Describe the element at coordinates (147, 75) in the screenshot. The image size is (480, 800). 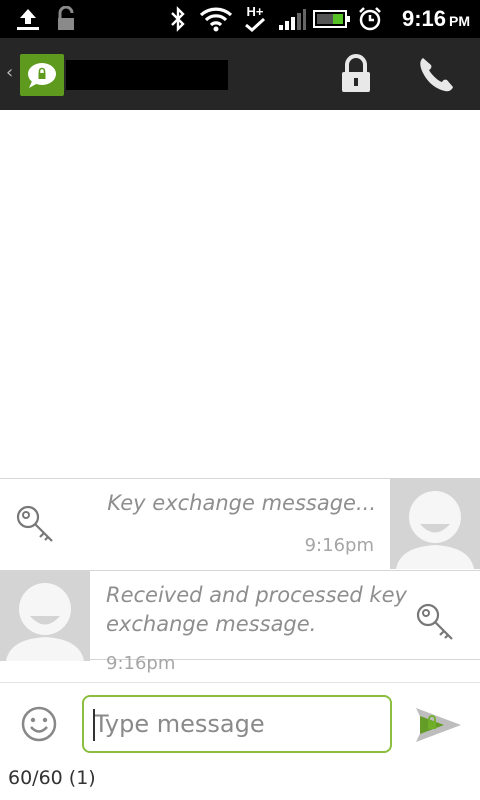
I see `contact-name` at that location.